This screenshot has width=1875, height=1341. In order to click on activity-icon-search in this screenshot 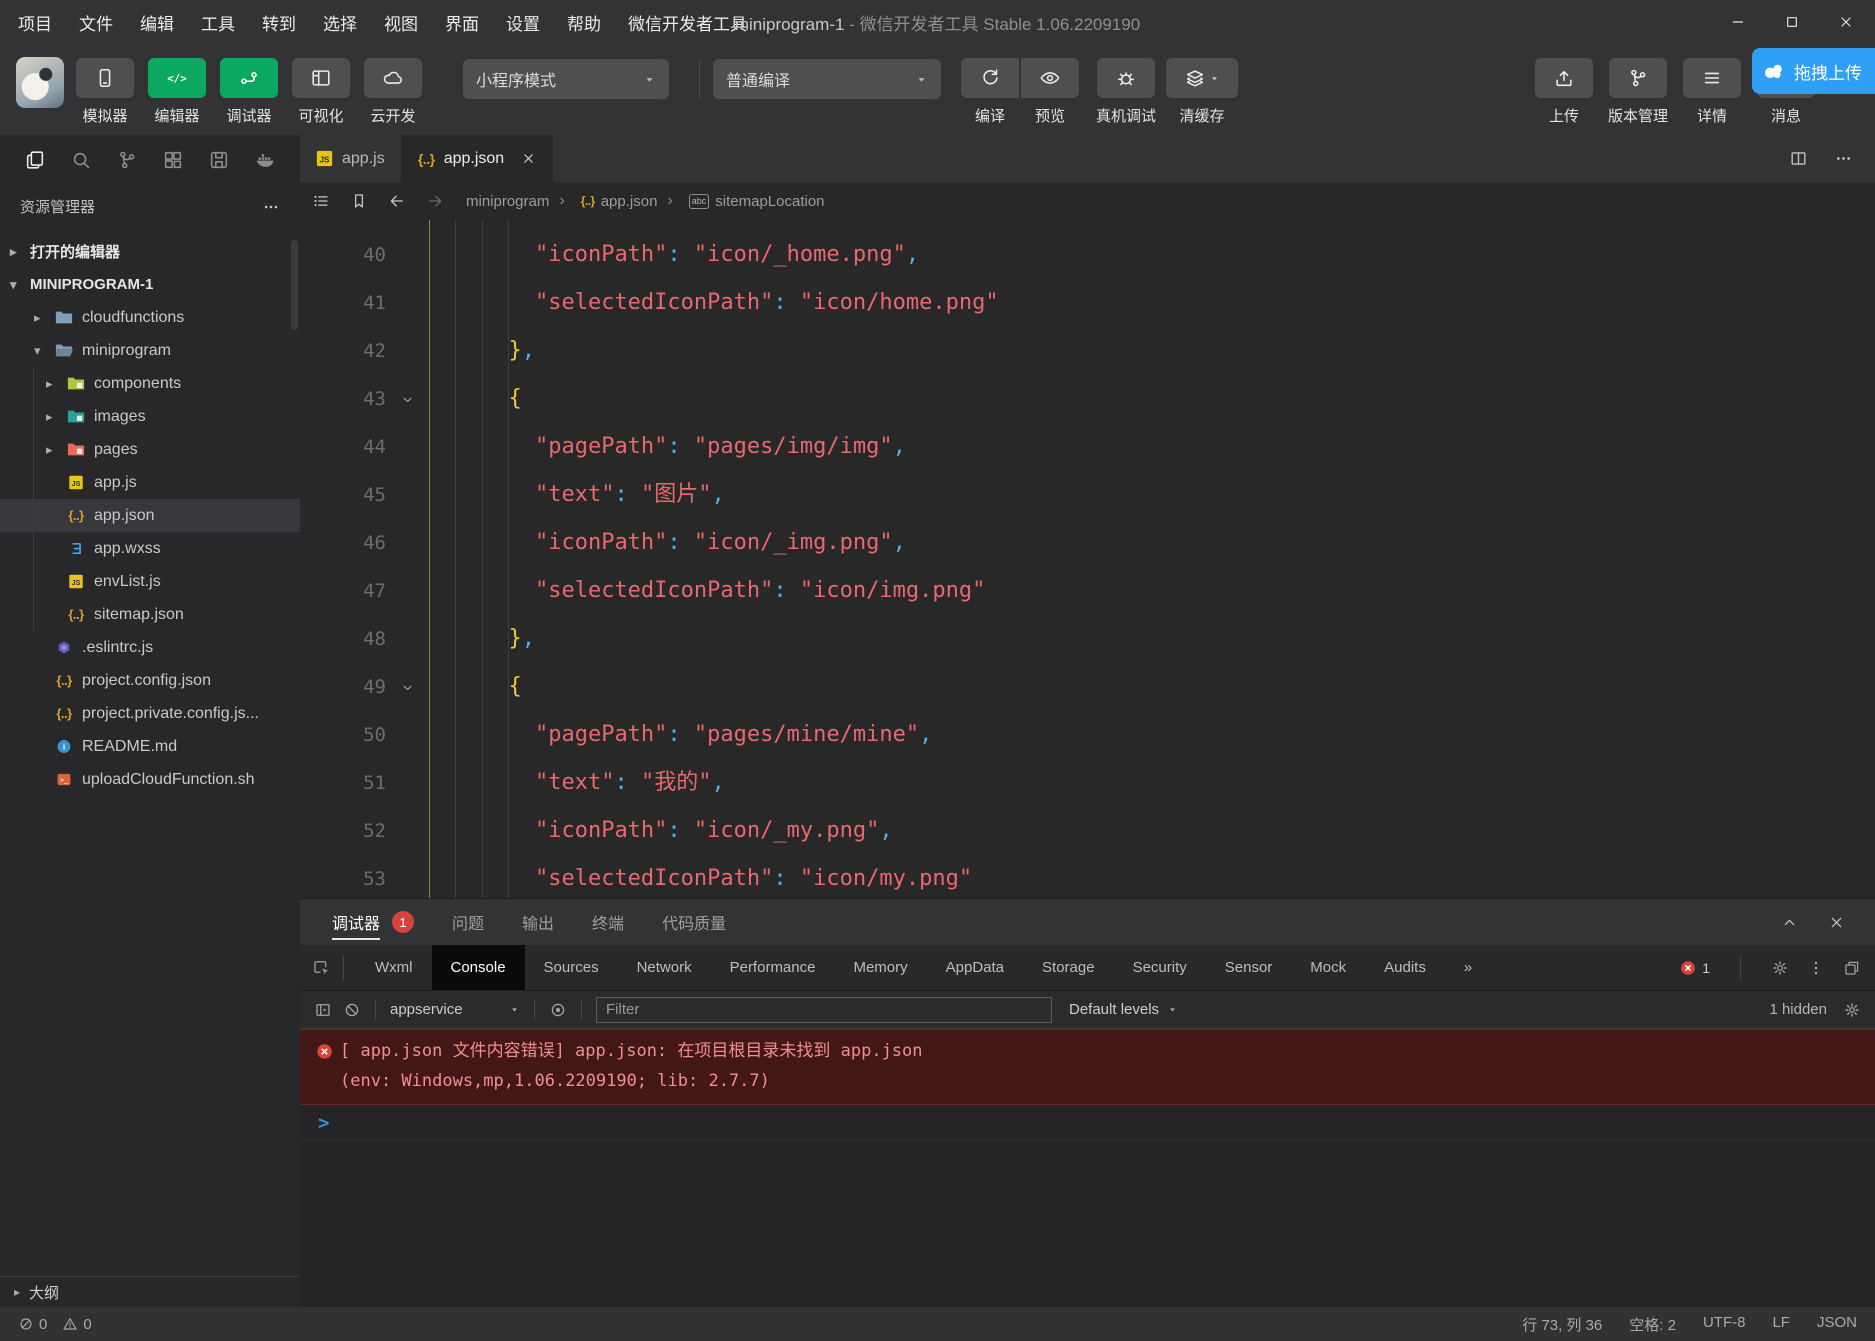, I will do `click(81, 160)`.